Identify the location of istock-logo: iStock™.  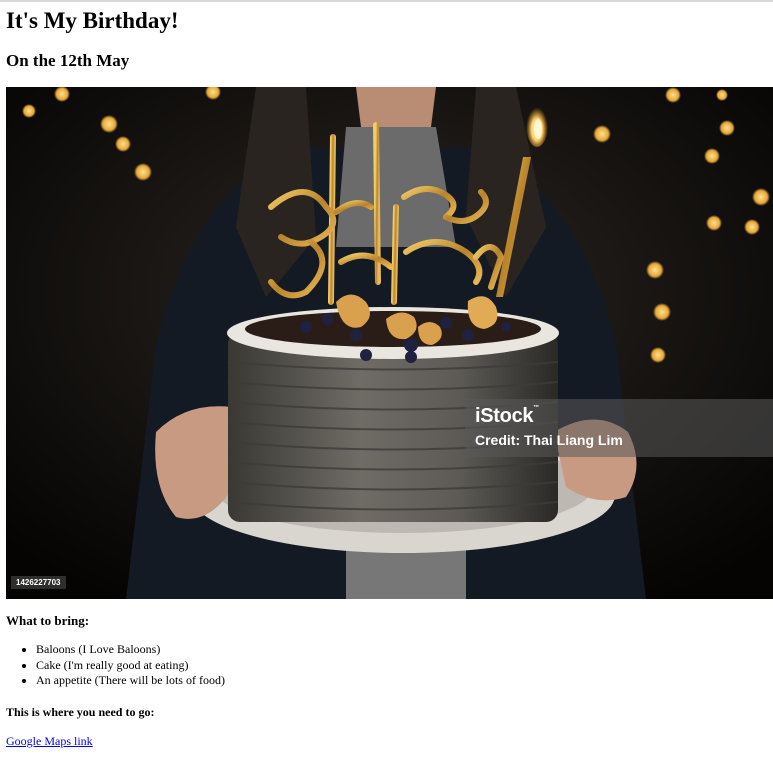
(507, 416).